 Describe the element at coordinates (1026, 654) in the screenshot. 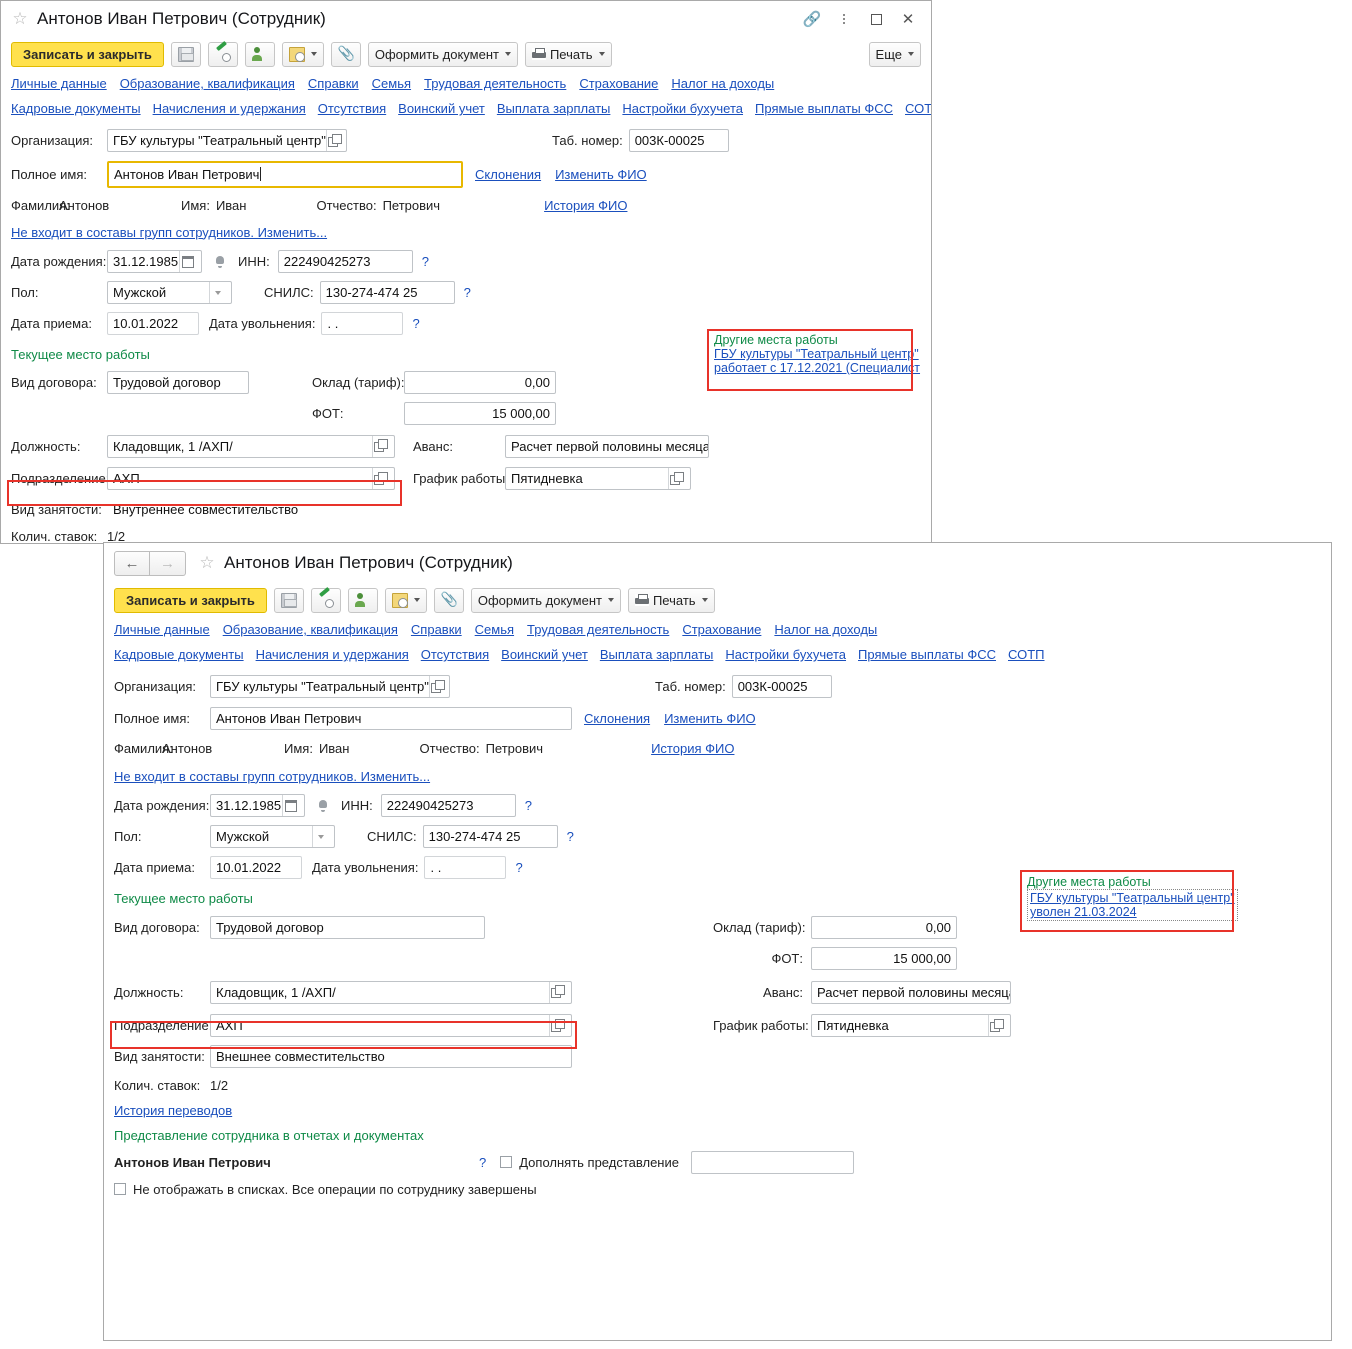

I see `tab-sotp: СОТП` at that location.